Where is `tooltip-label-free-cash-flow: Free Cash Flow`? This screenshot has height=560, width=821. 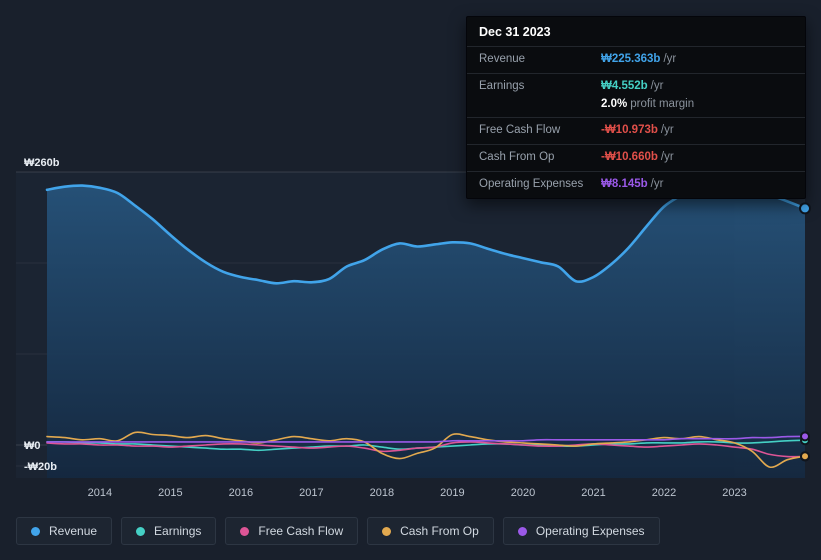 tooltip-label-free-cash-flow: Free Cash Flow is located at coordinates (520, 130).